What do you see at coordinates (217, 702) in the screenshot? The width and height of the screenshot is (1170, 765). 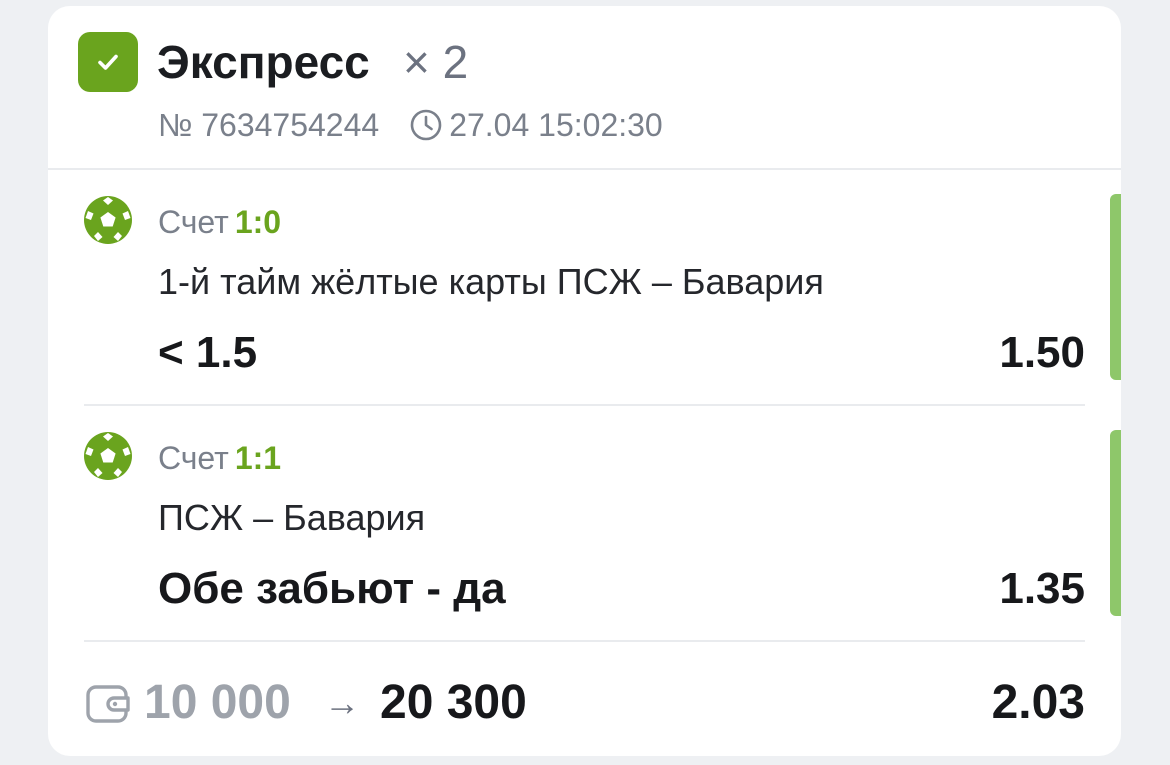 I see `stake-amount: 10 000` at bounding box center [217, 702].